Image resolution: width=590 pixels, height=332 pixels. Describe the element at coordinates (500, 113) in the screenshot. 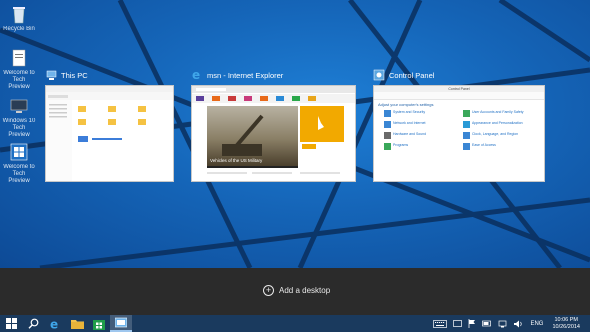

I see `cp-item: User Accounts and Family Safety` at that location.